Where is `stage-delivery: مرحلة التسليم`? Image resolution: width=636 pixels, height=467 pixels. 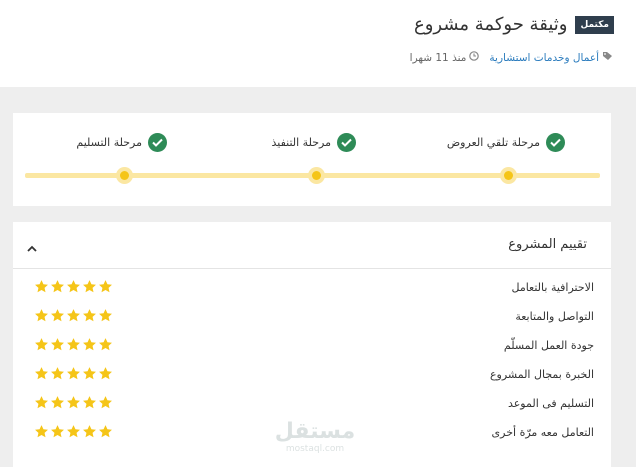 stage-delivery: مرحلة التسليم is located at coordinates (121, 142).